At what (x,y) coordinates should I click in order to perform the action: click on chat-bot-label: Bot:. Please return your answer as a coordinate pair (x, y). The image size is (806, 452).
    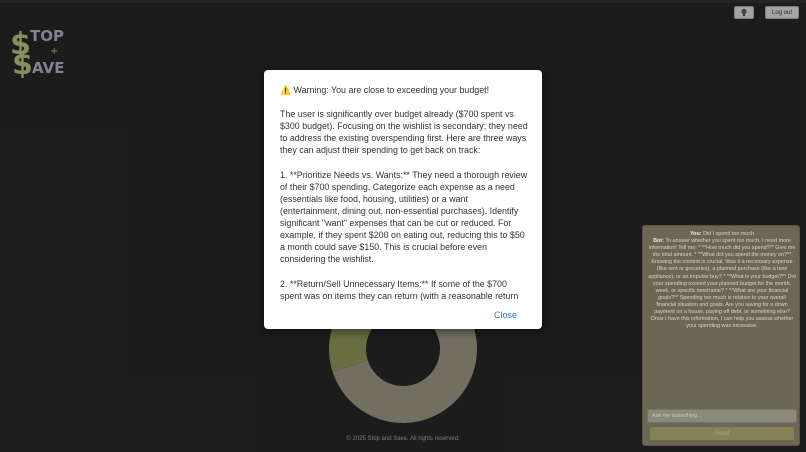
    Looking at the image, I should click on (658, 241).